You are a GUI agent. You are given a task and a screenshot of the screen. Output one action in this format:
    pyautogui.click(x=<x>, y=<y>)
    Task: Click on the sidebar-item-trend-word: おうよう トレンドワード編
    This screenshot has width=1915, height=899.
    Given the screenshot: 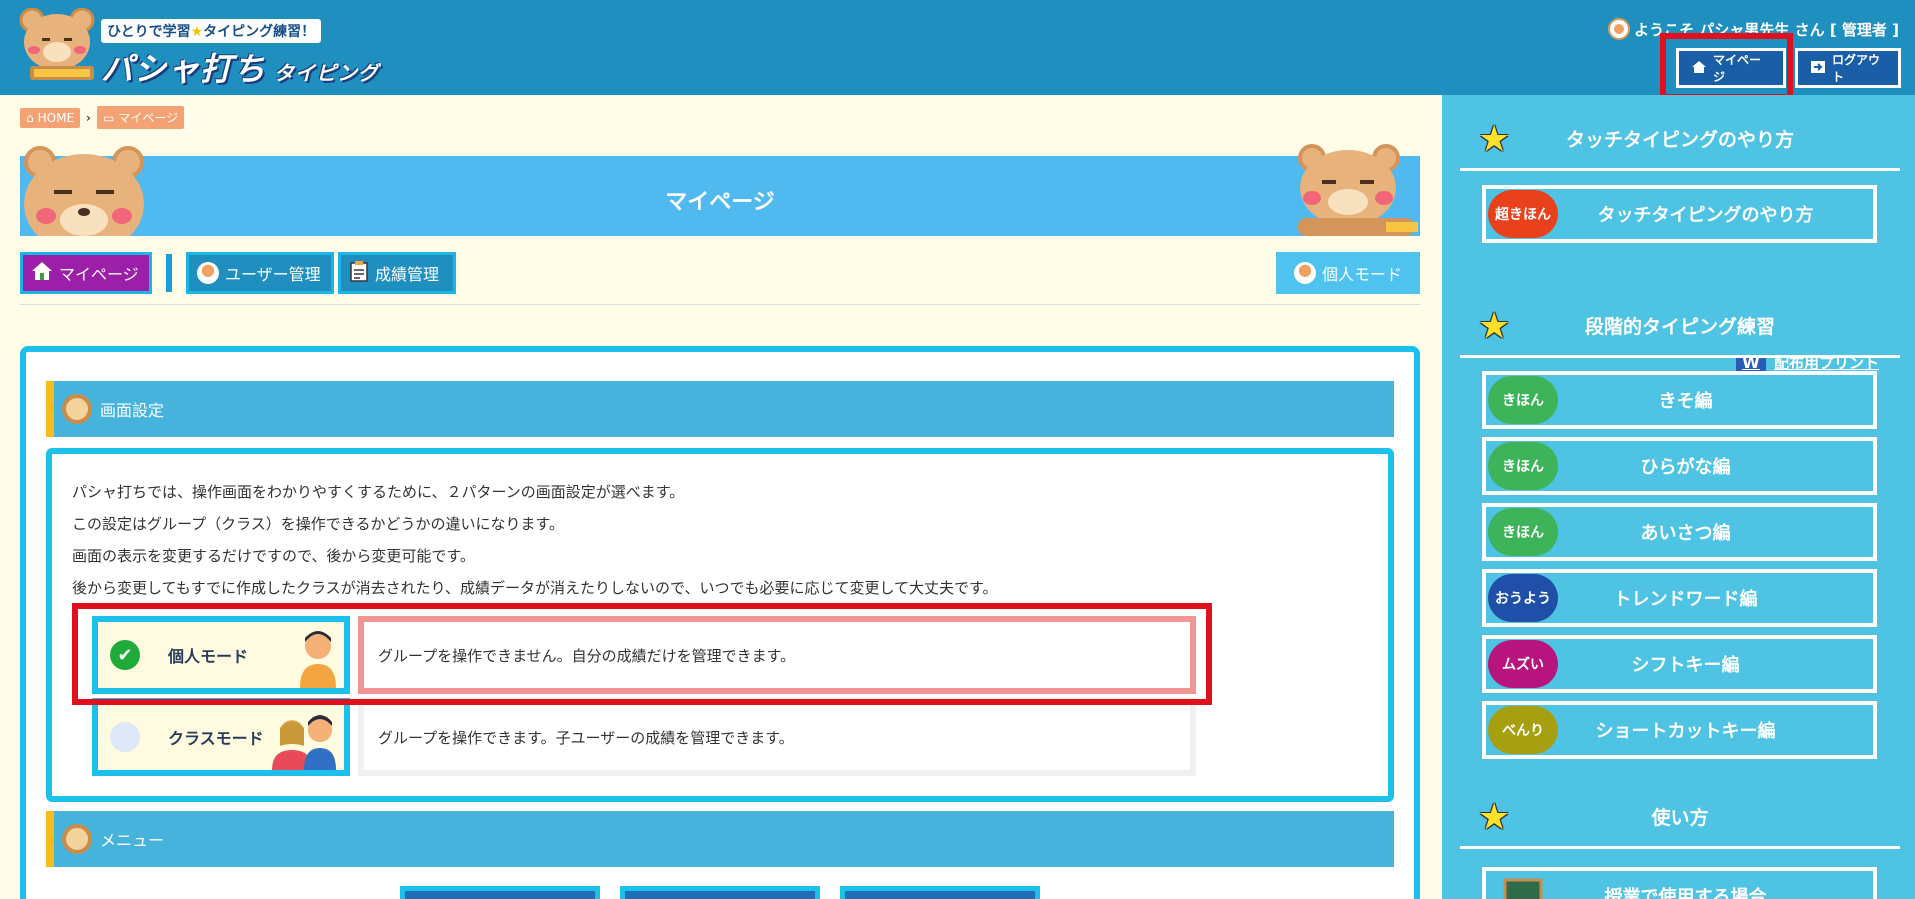 What is the action you would take?
    pyautogui.click(x=1679, y=598)
    